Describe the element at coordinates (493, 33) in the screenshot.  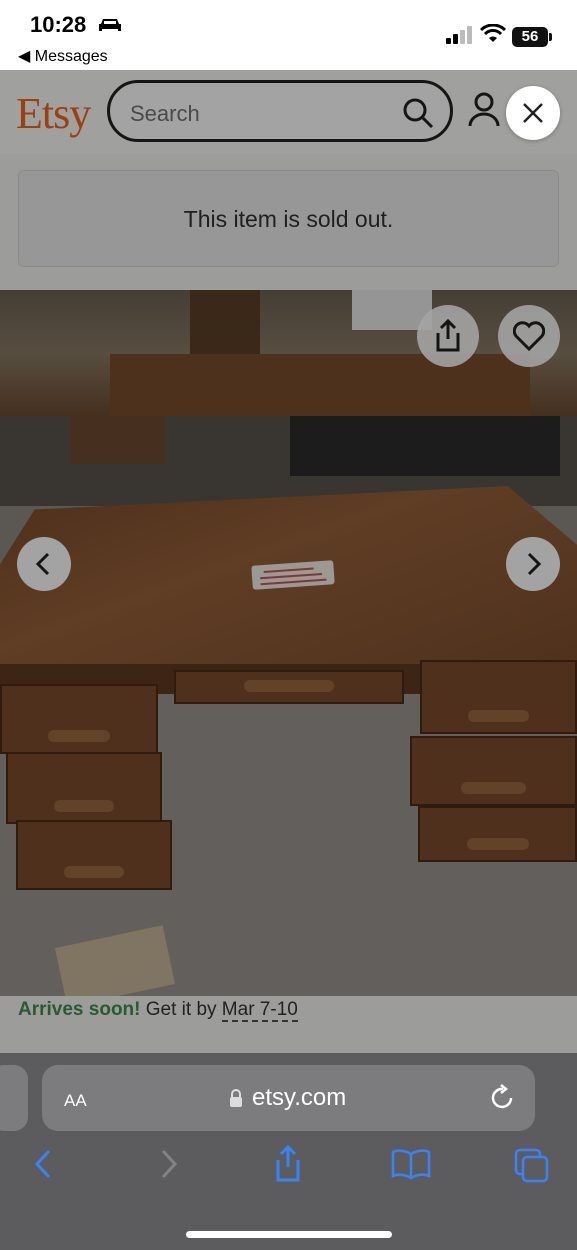
I see `wifi-icon` at that location.